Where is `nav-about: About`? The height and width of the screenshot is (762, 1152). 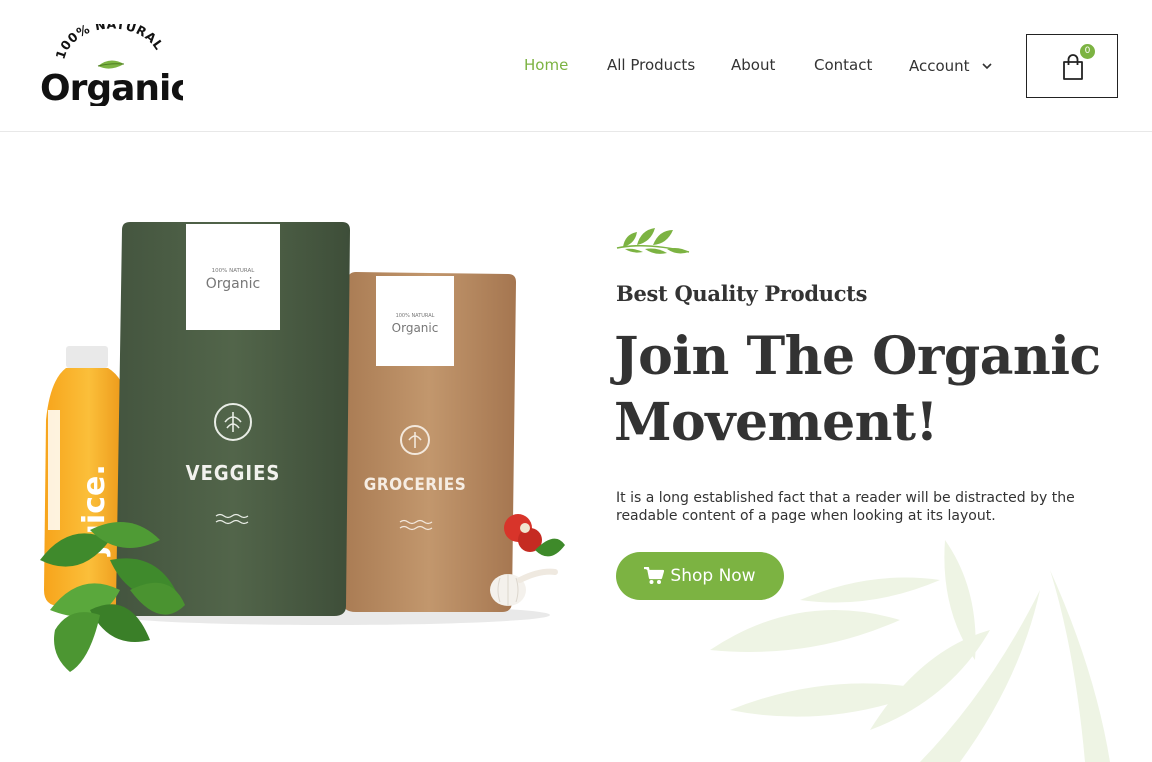
nav-about: About is located at coordinates (753, 65).